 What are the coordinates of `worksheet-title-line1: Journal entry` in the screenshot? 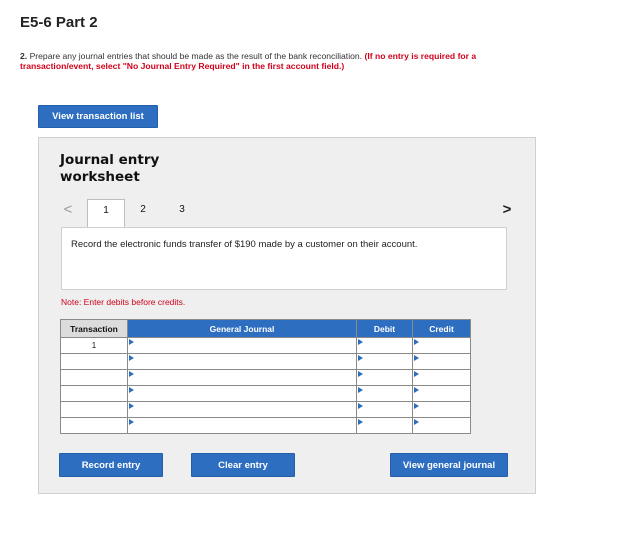 It's located at (110, 160).